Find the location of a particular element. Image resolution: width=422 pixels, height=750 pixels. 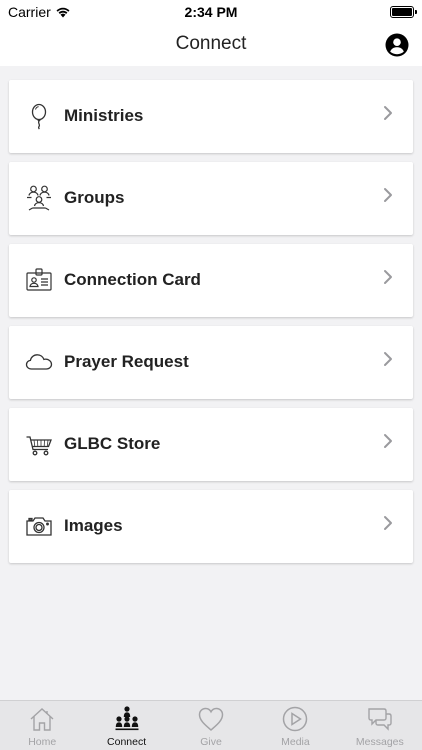

connect-people-icon is located at coordinates (127, 718).